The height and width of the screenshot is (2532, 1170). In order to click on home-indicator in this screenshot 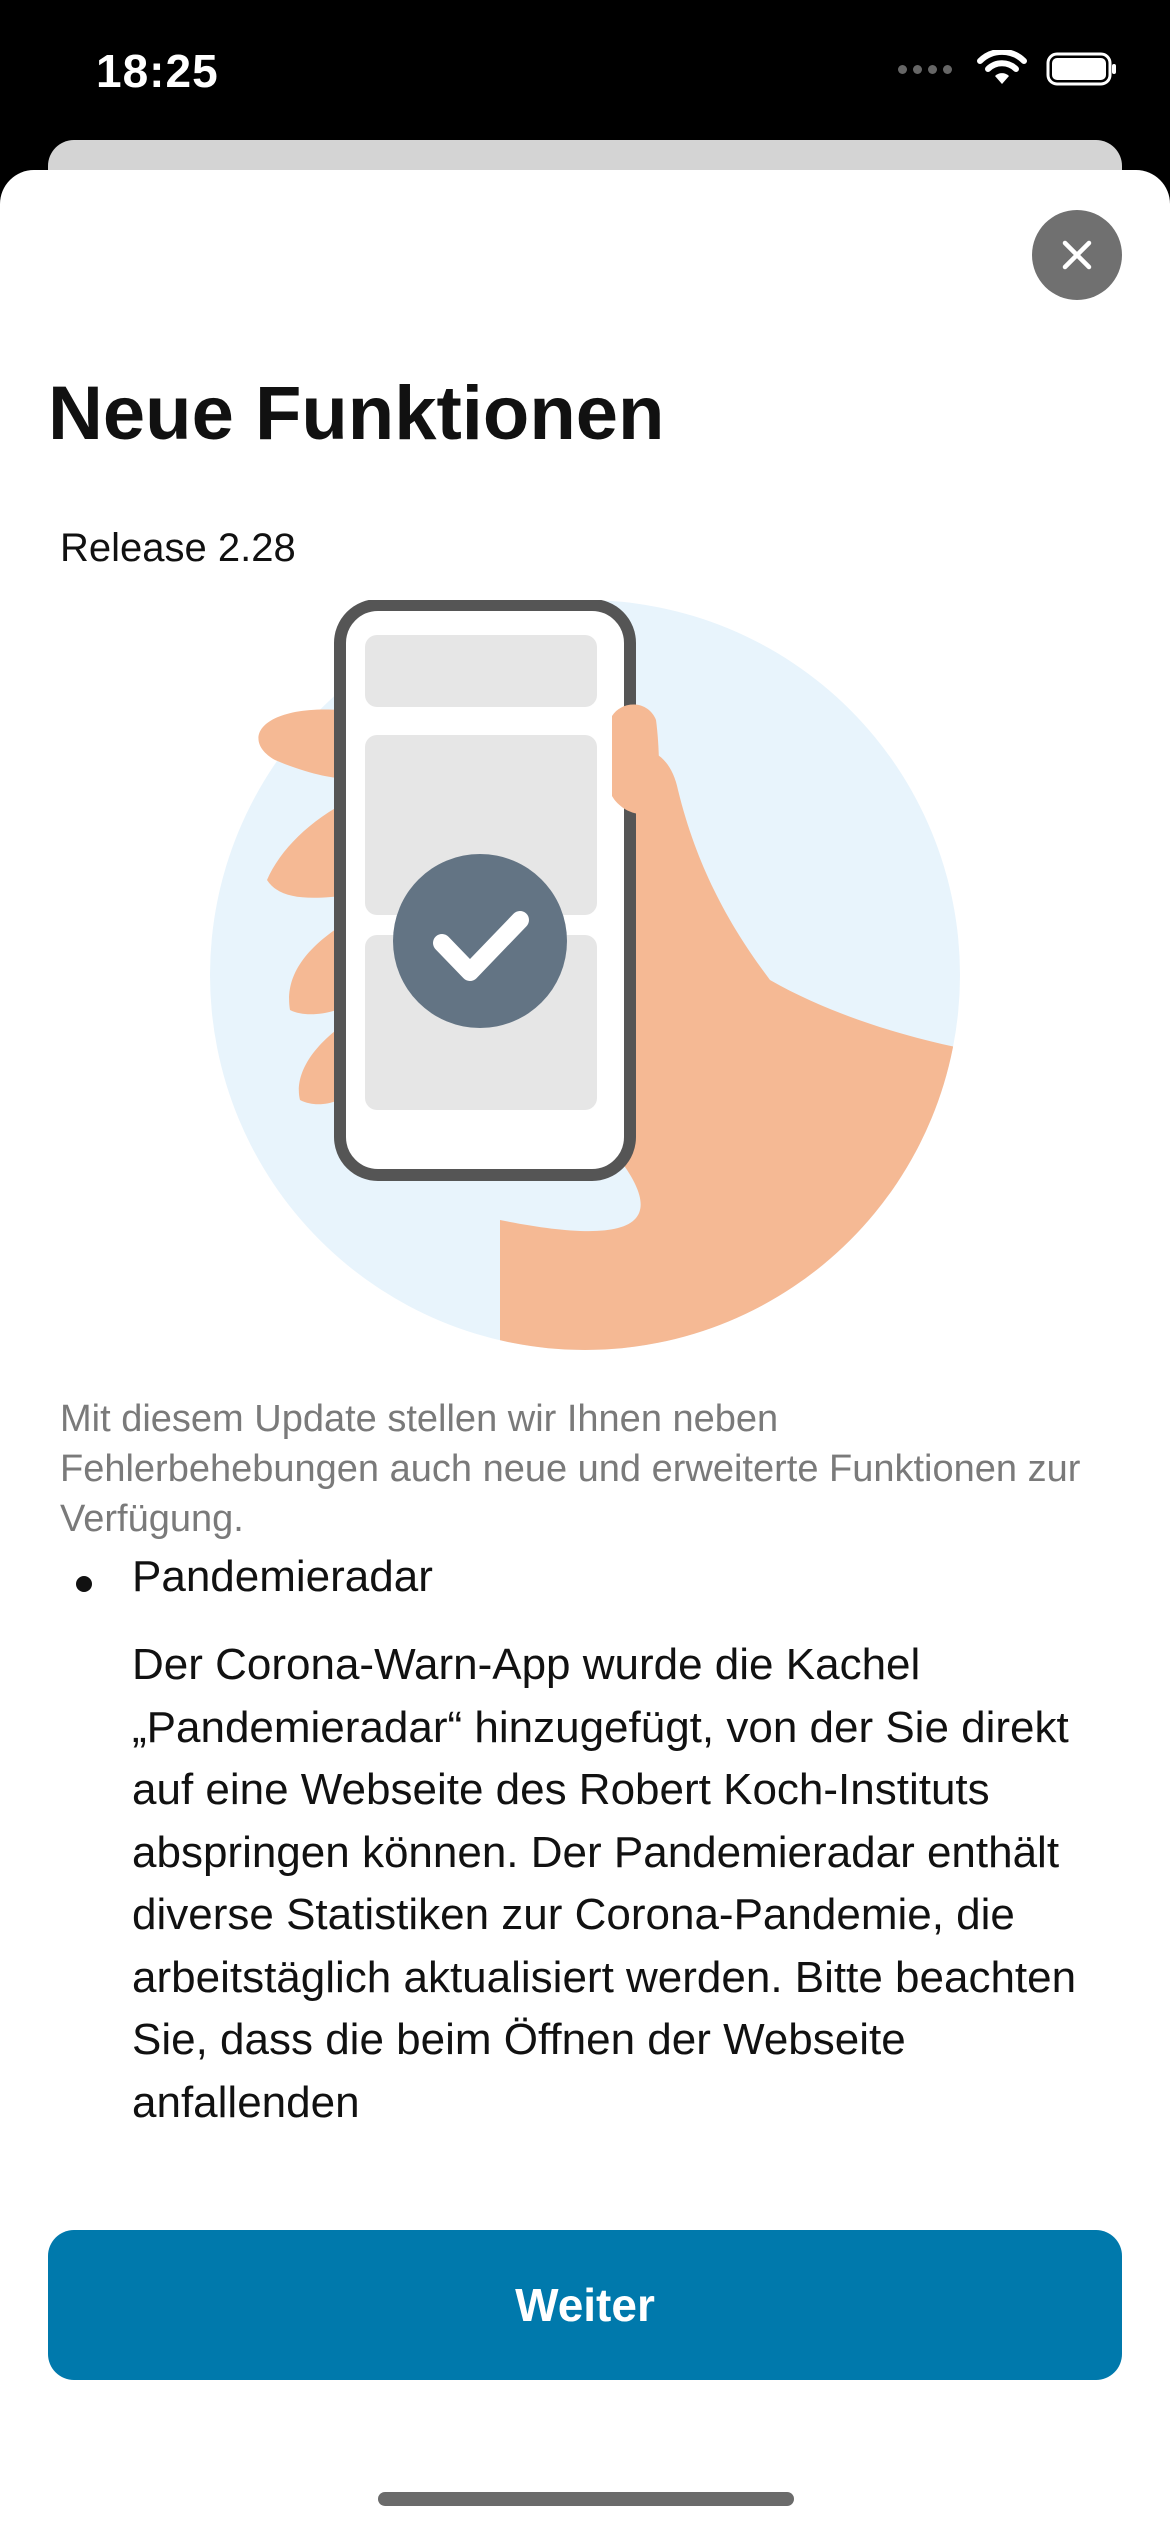, I will do `click(586, 2499)`.